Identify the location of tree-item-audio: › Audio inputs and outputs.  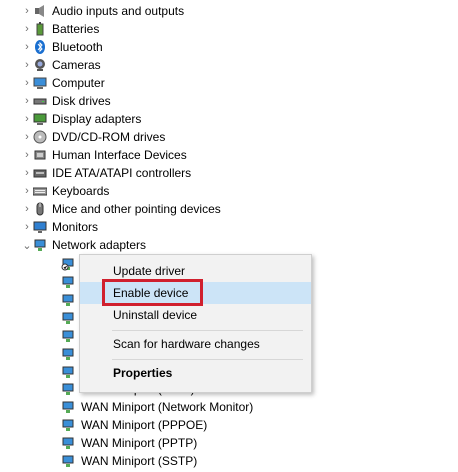
(103, 11).